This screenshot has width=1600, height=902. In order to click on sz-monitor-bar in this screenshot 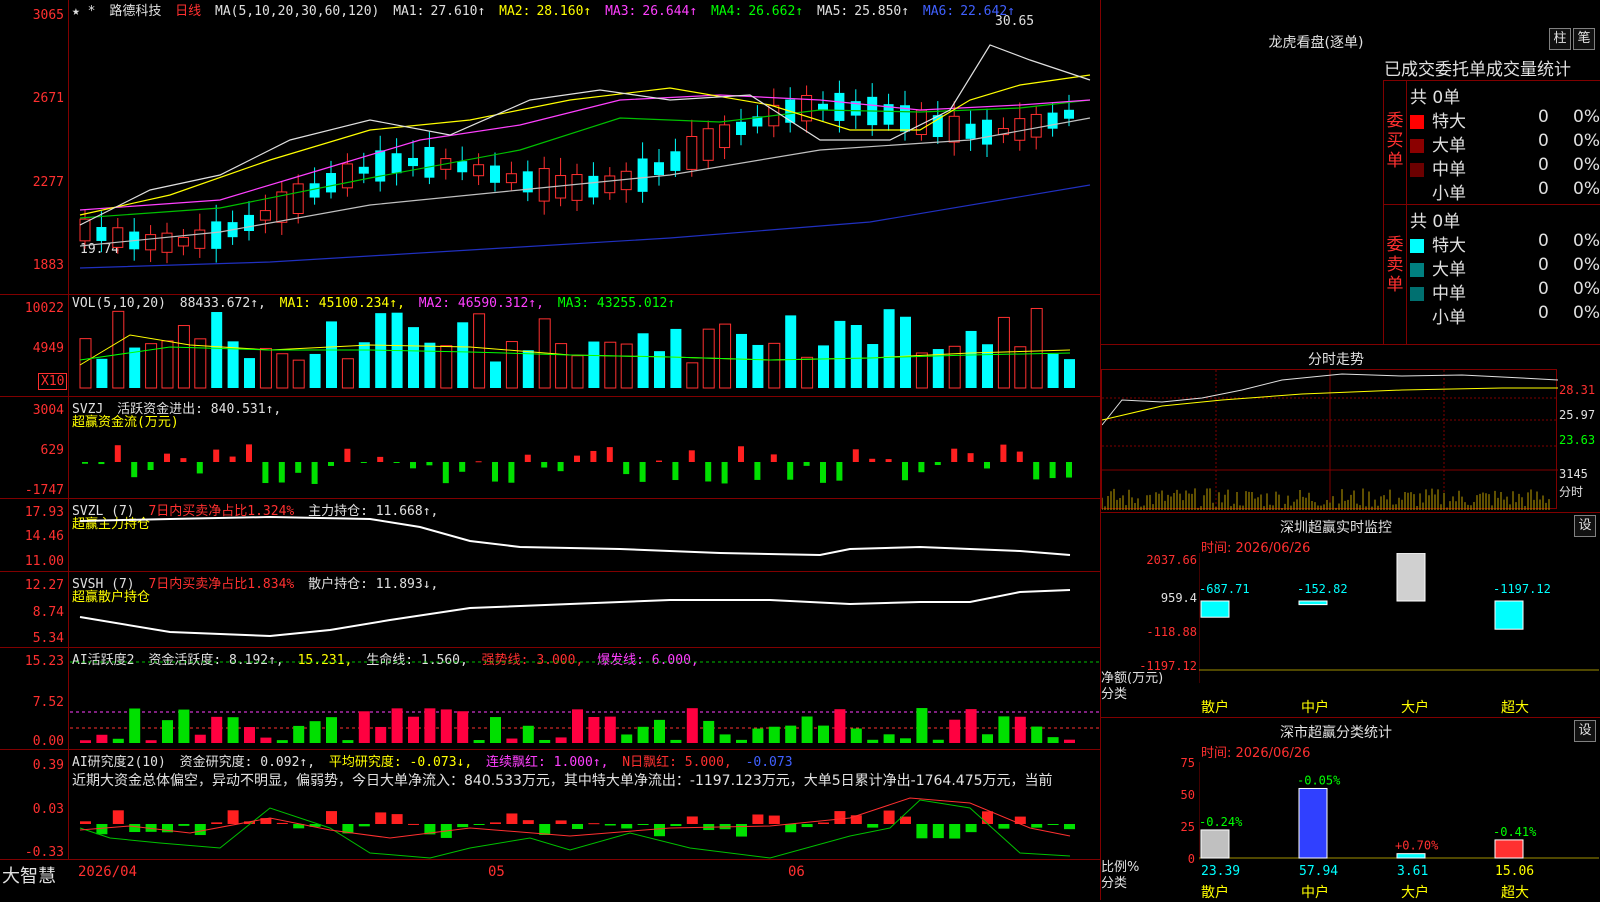, I will do `click(1509, 615)`.